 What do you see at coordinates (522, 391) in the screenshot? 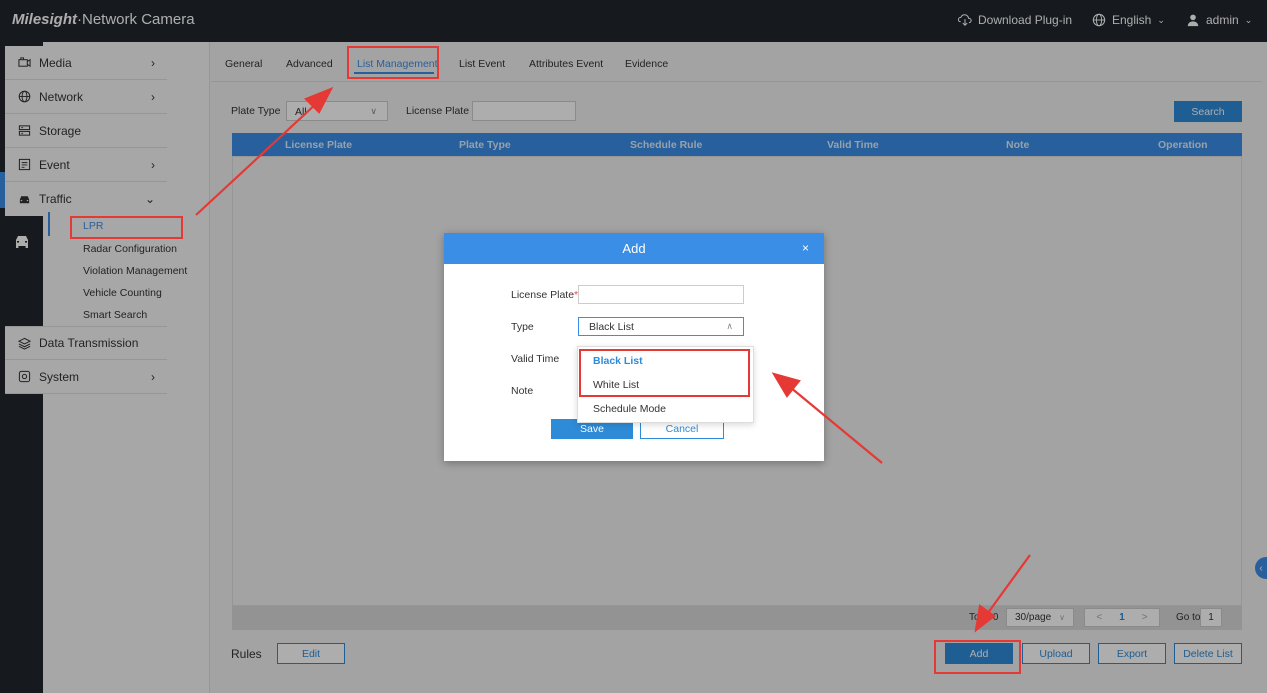
I see `dialog-note-label: Note` at bounding box center [522, 391].